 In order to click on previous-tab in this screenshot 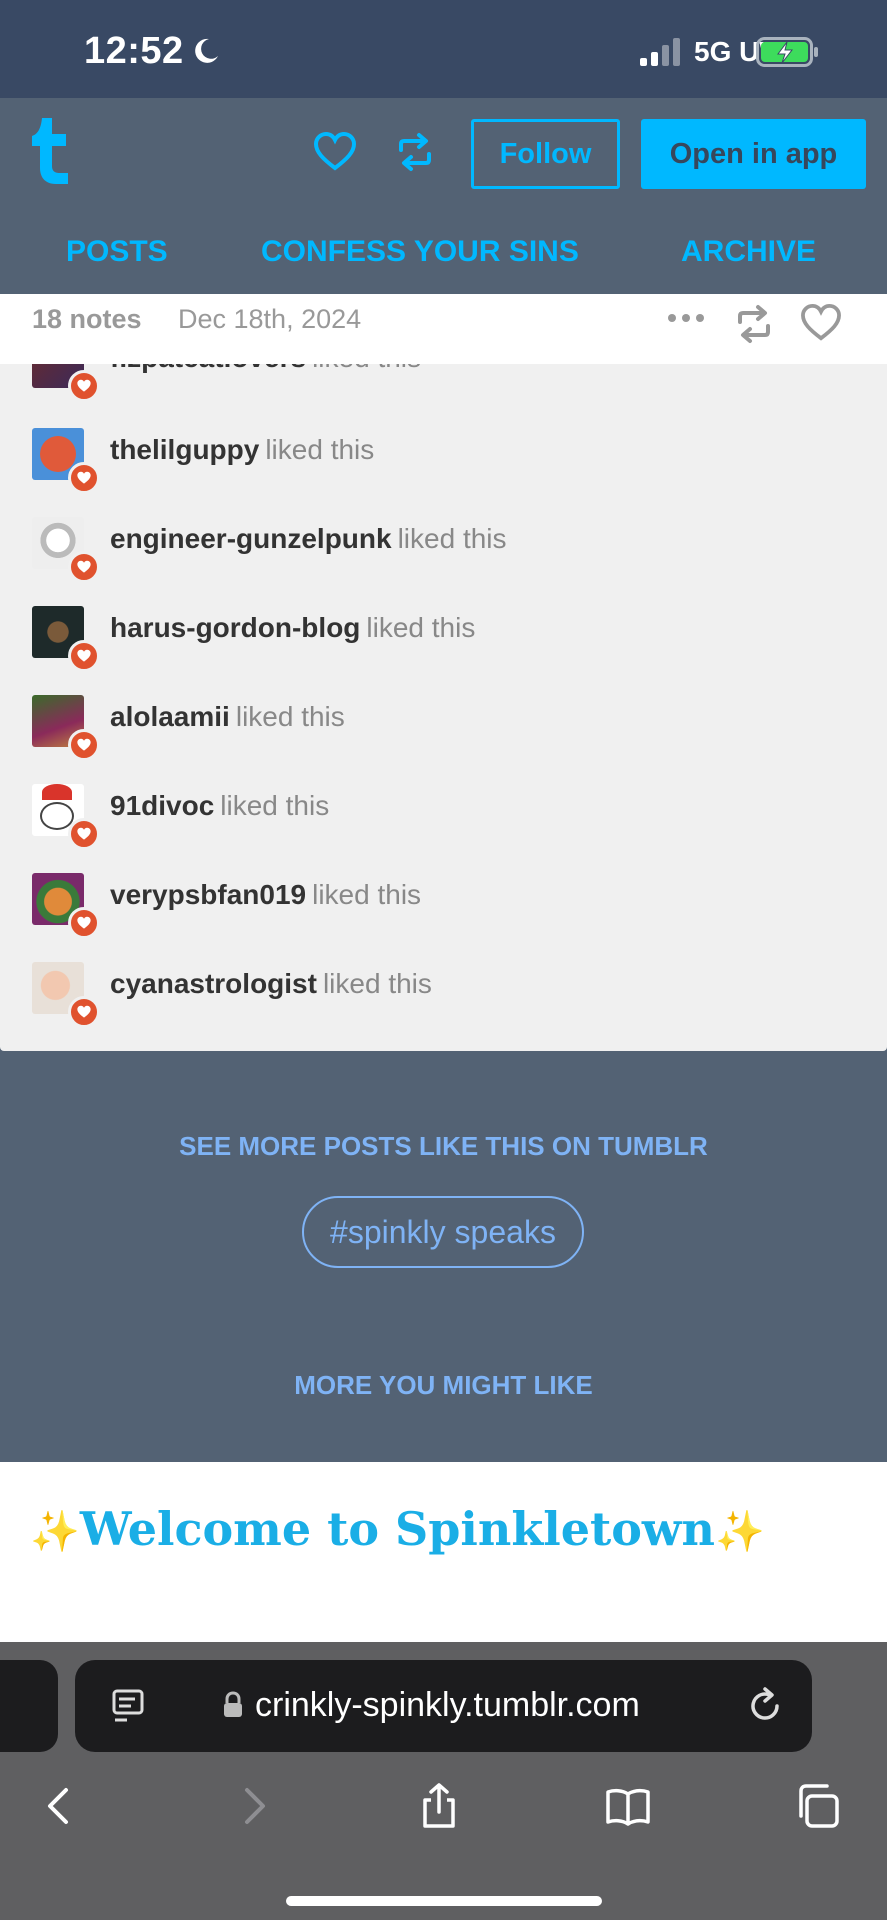, I will do `click(29, 1706)`.